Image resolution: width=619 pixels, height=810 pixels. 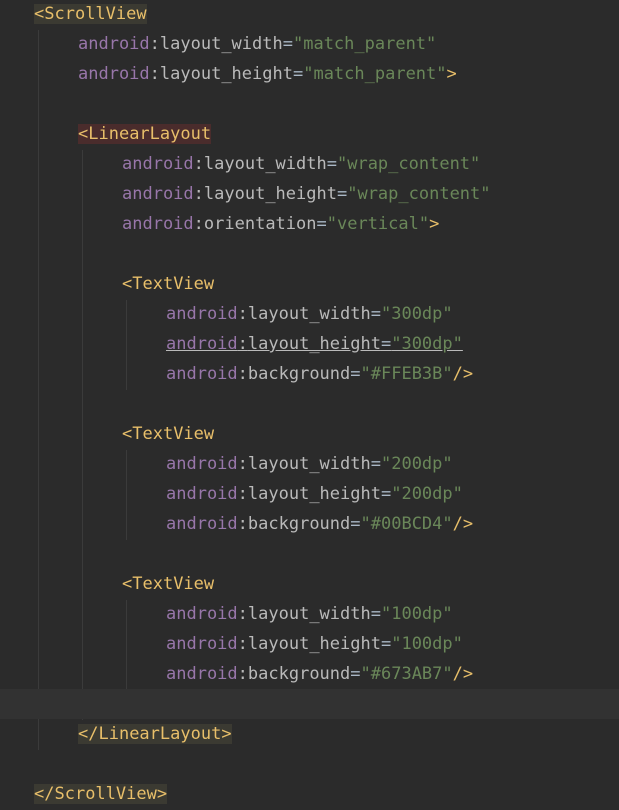 I want to click on code-line-content: android:layout_height="wrap_content", so click(x=306, y=194).